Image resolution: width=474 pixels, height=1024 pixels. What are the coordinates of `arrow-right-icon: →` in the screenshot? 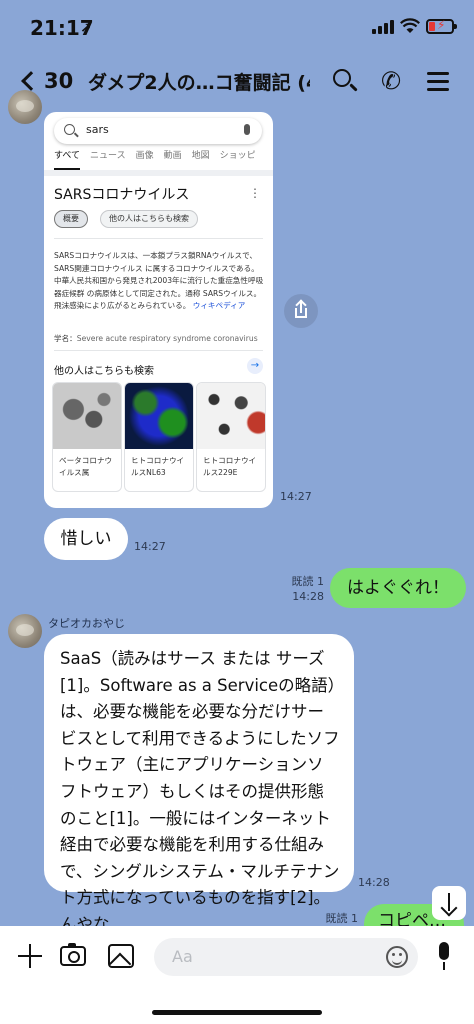 It's located at (255, 366).